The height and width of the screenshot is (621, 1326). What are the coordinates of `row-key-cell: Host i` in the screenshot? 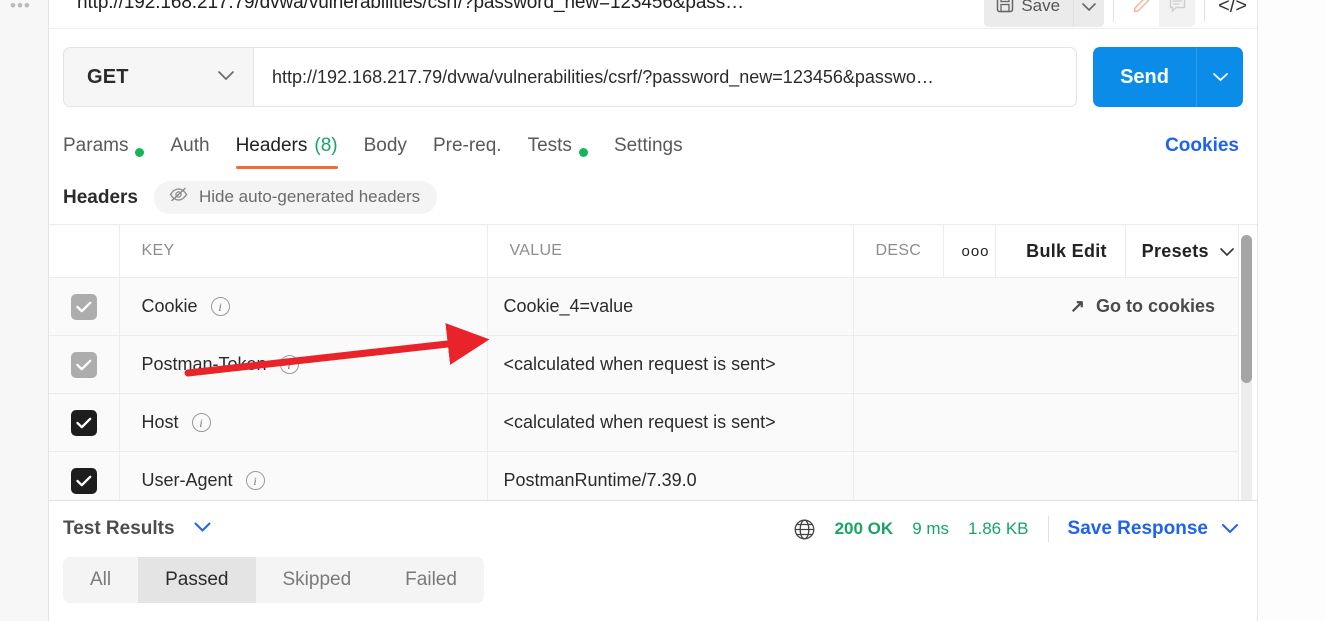 It's located at (303, 422).